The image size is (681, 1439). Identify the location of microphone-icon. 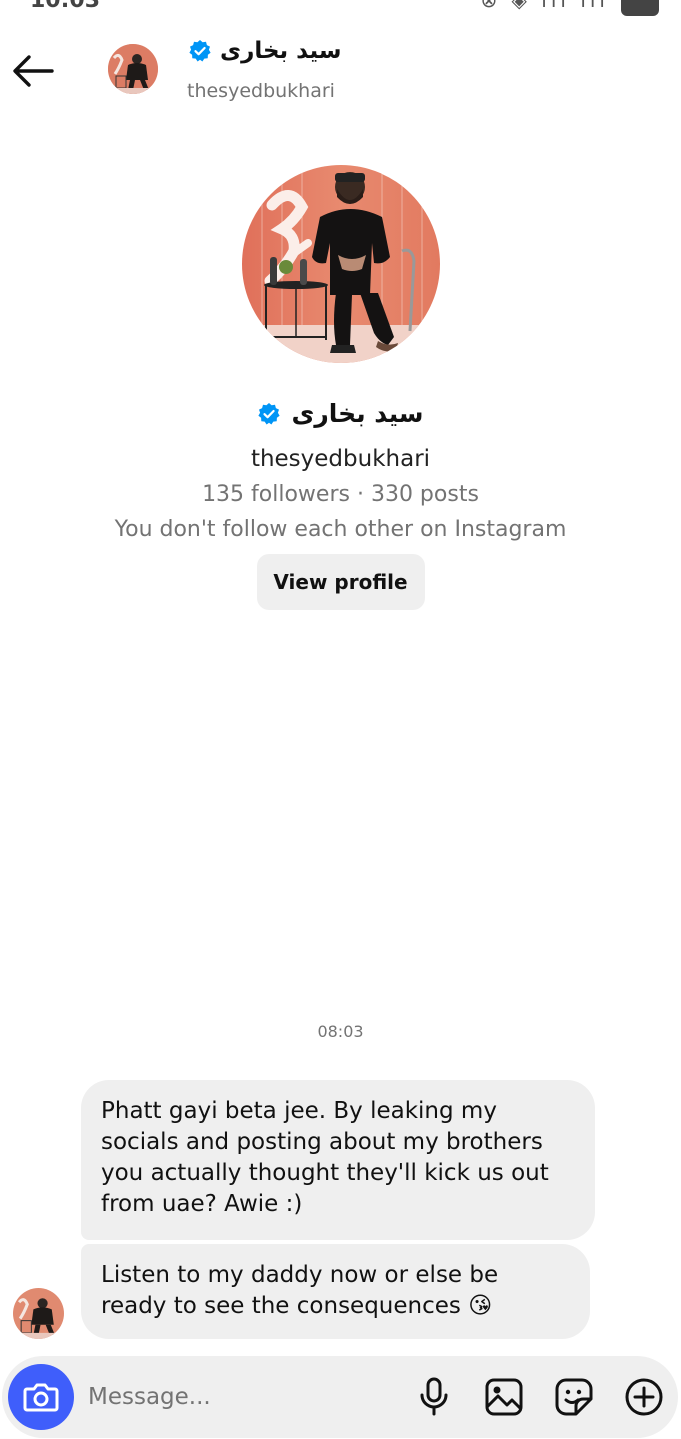
(434, 1396).